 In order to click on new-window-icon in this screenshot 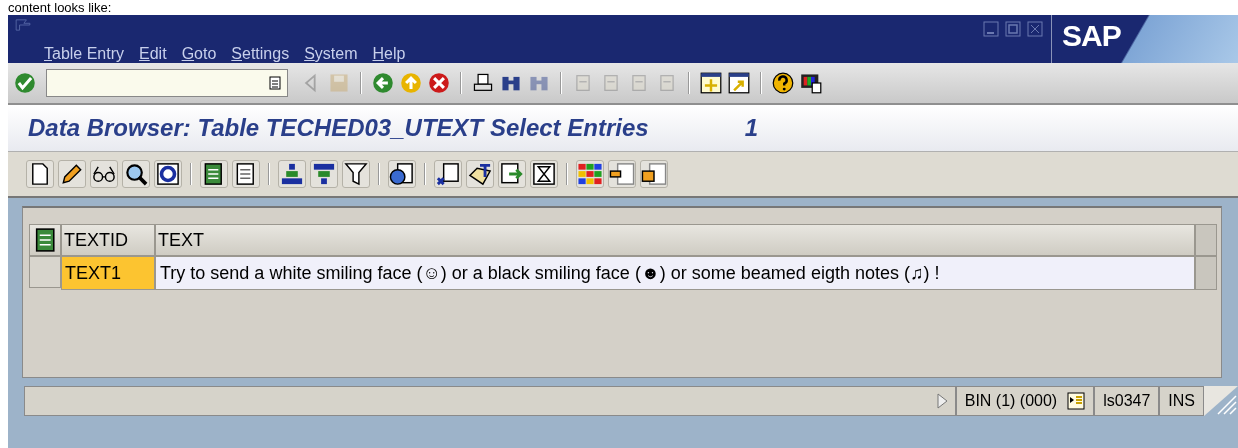, I will do `click(711, 83)`.